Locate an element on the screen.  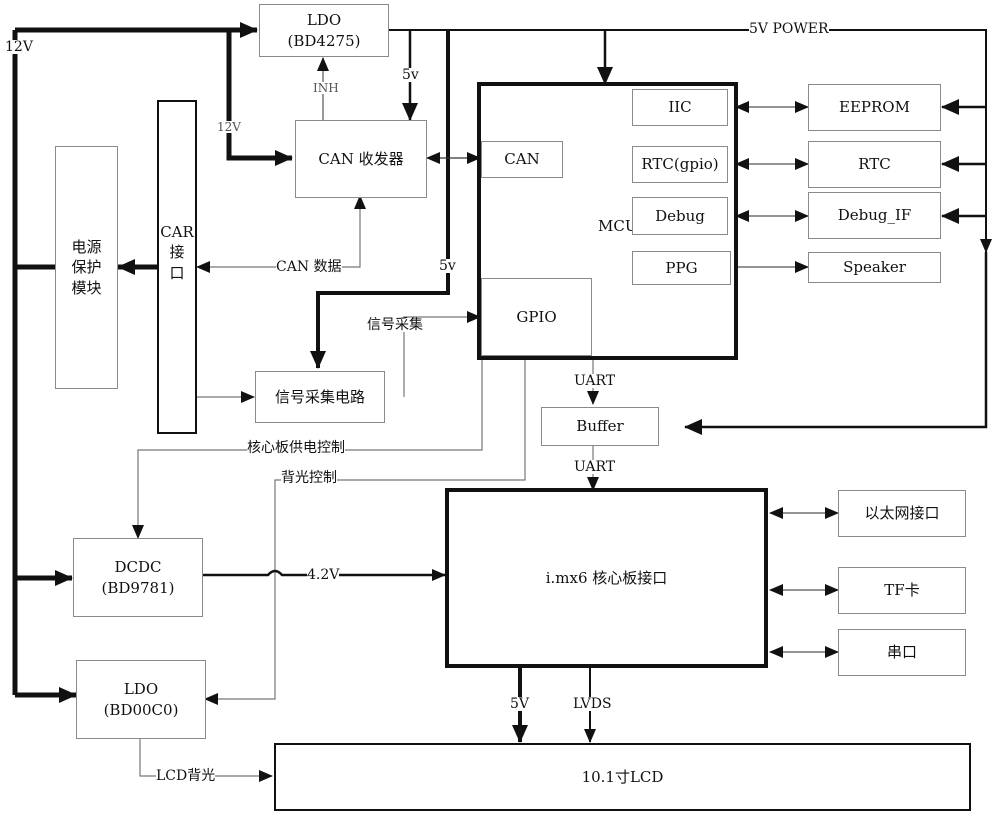
dcdc-block: DCDC (BD9781) is located at coordinates (138, 577).